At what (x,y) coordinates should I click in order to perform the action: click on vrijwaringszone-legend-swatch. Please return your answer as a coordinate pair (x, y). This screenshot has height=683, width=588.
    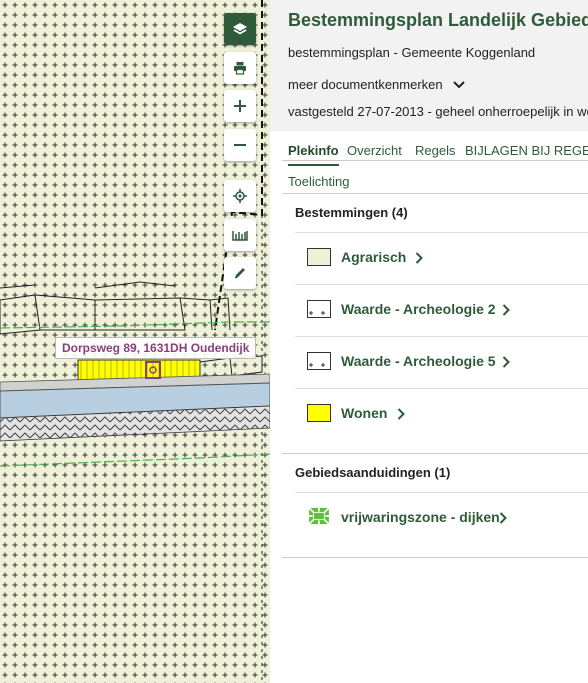
    Looking at the image, I should click on (319, 516).